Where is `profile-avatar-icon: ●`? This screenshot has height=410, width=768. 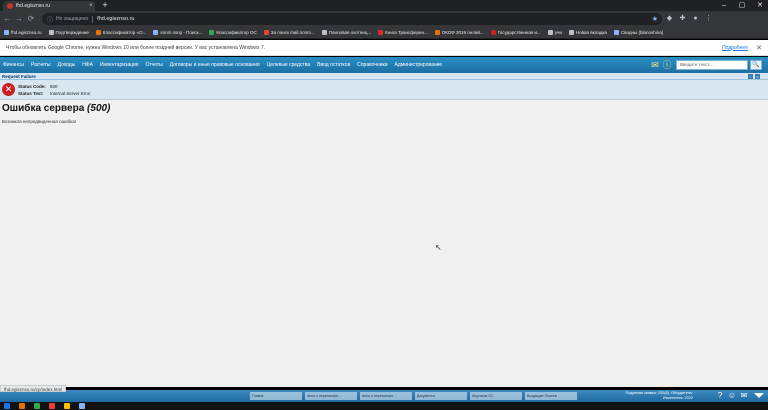 profile-avatar-icon: ● is located at coordinates (695, 19).